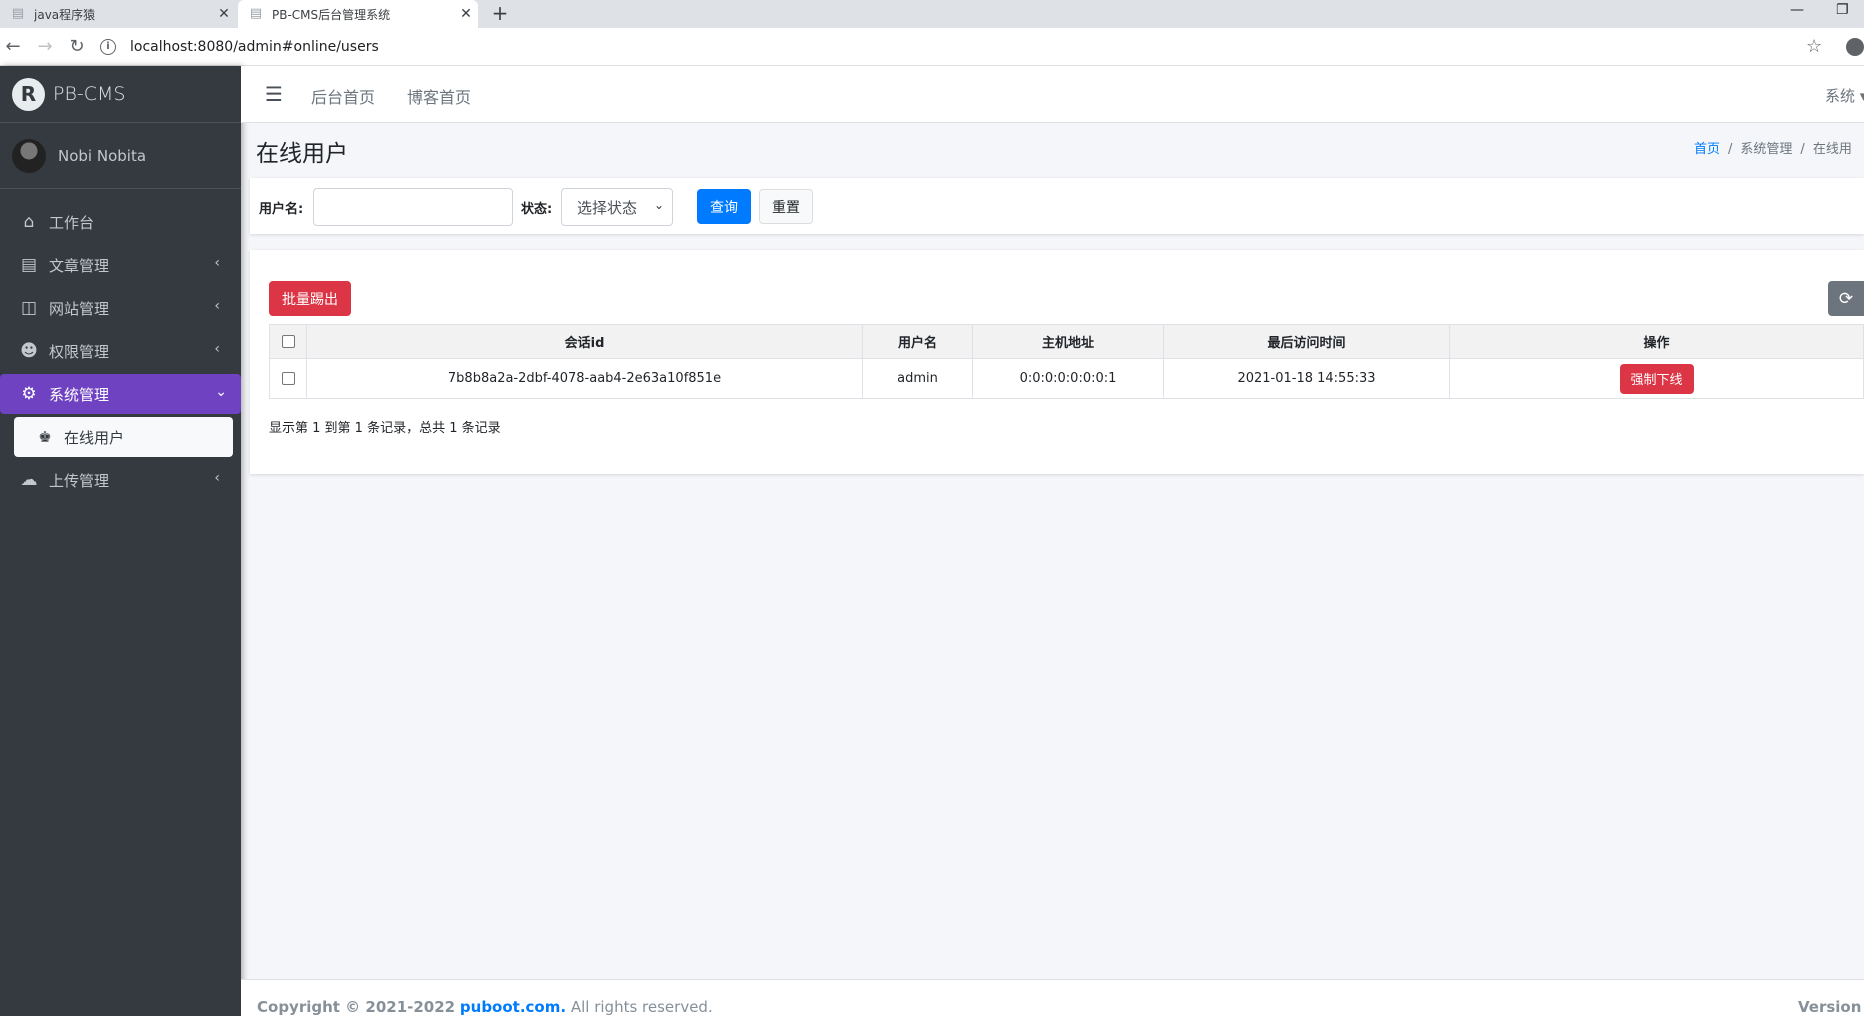 The width and height of the screenshot is (1864, 1016). I want to click on host-cell: 0:0:0:0:0:0:0:1, so click(1068, 378).